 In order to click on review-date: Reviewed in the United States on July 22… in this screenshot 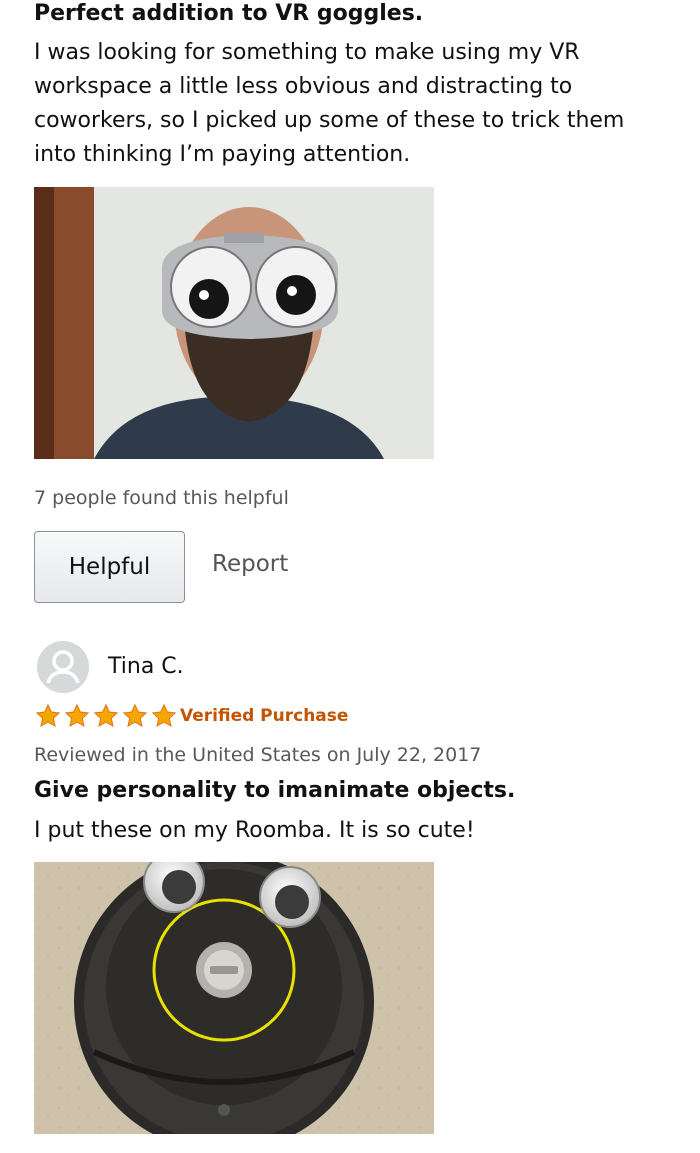, I will do `click(258, 755)`.